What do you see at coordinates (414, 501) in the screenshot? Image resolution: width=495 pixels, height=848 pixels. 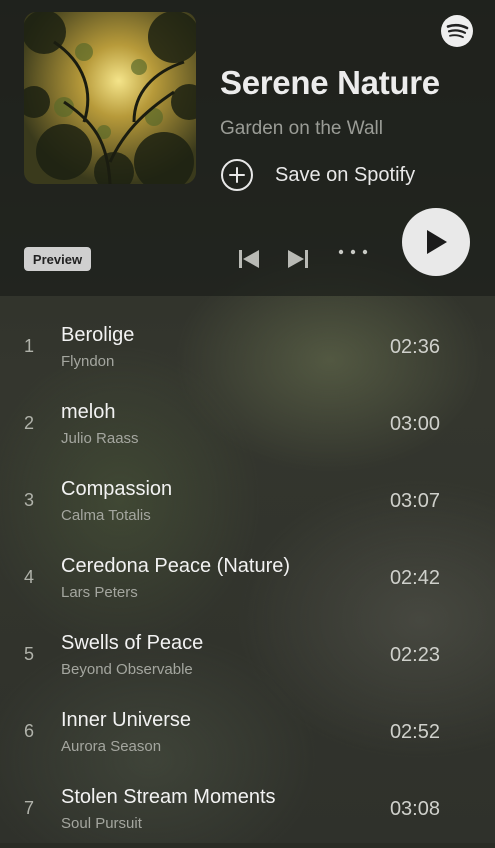 I see `track-duration: 03:07` at bounding box center [414, 501].